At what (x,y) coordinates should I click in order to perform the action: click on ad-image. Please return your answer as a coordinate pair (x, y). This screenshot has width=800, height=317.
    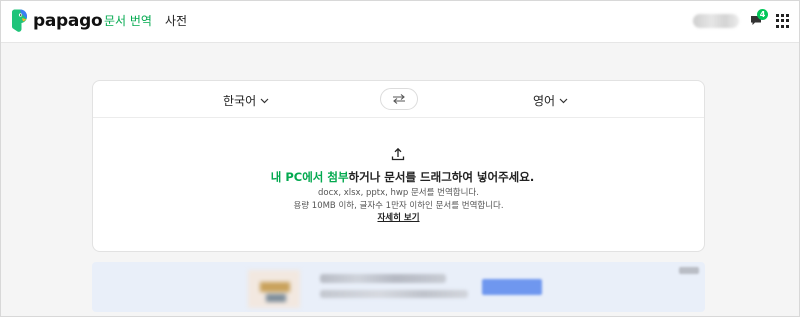
    Looking at the image, I should click on (274, 289).